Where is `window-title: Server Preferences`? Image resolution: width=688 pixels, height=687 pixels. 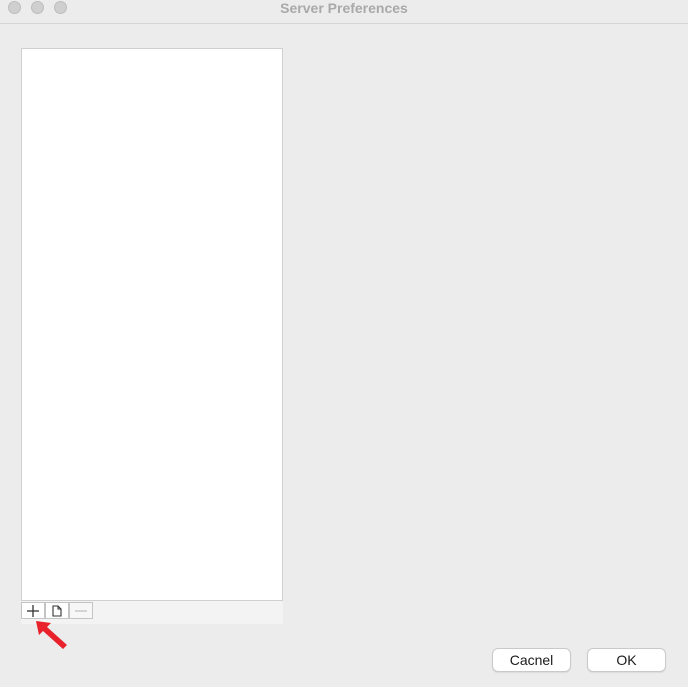
window-title: Server Preferences is located at coordinates (344, 8).